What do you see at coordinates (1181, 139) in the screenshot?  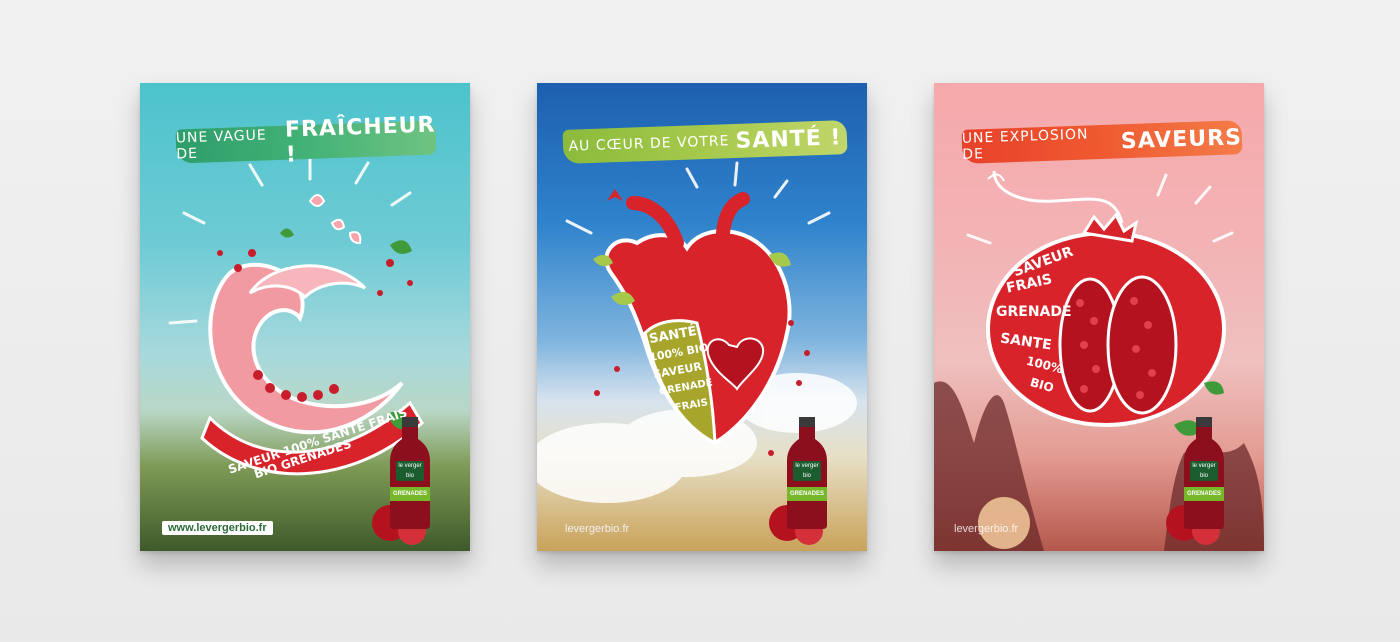 I see `banner-big-text: SAVEURS` at bounding box center [1181, 139].